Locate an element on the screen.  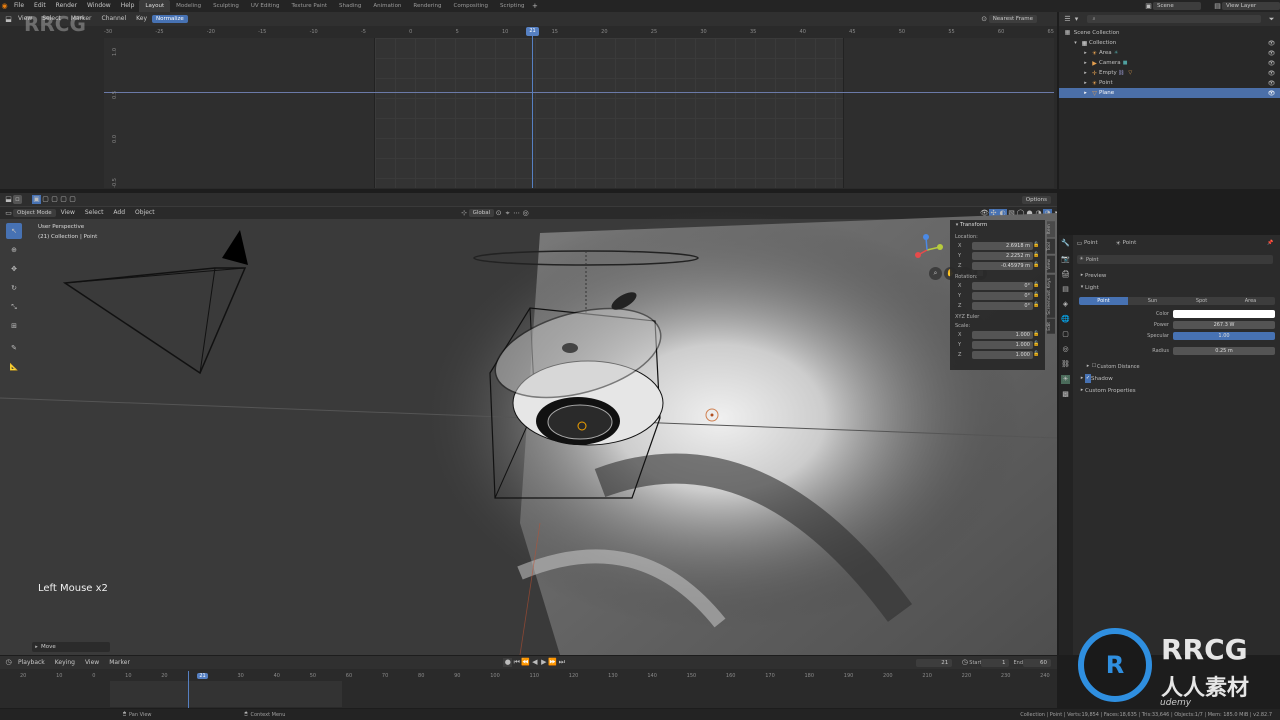
record-icon: ● is located at coordinates (508, 662).